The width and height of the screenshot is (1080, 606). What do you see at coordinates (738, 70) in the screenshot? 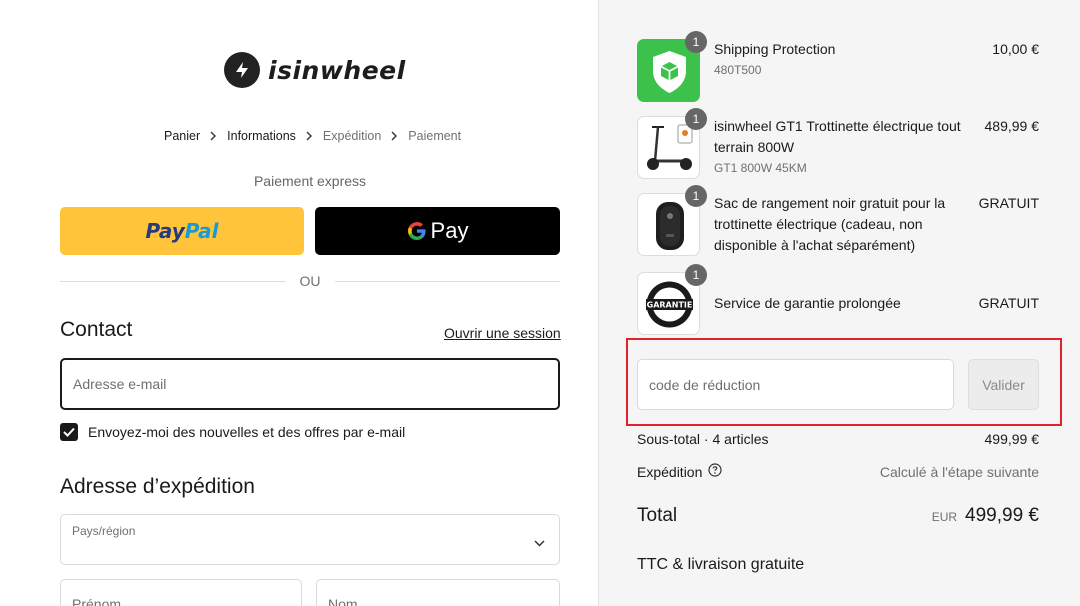
I see `item-variant: 480T500` at bounding box center [738, 70].